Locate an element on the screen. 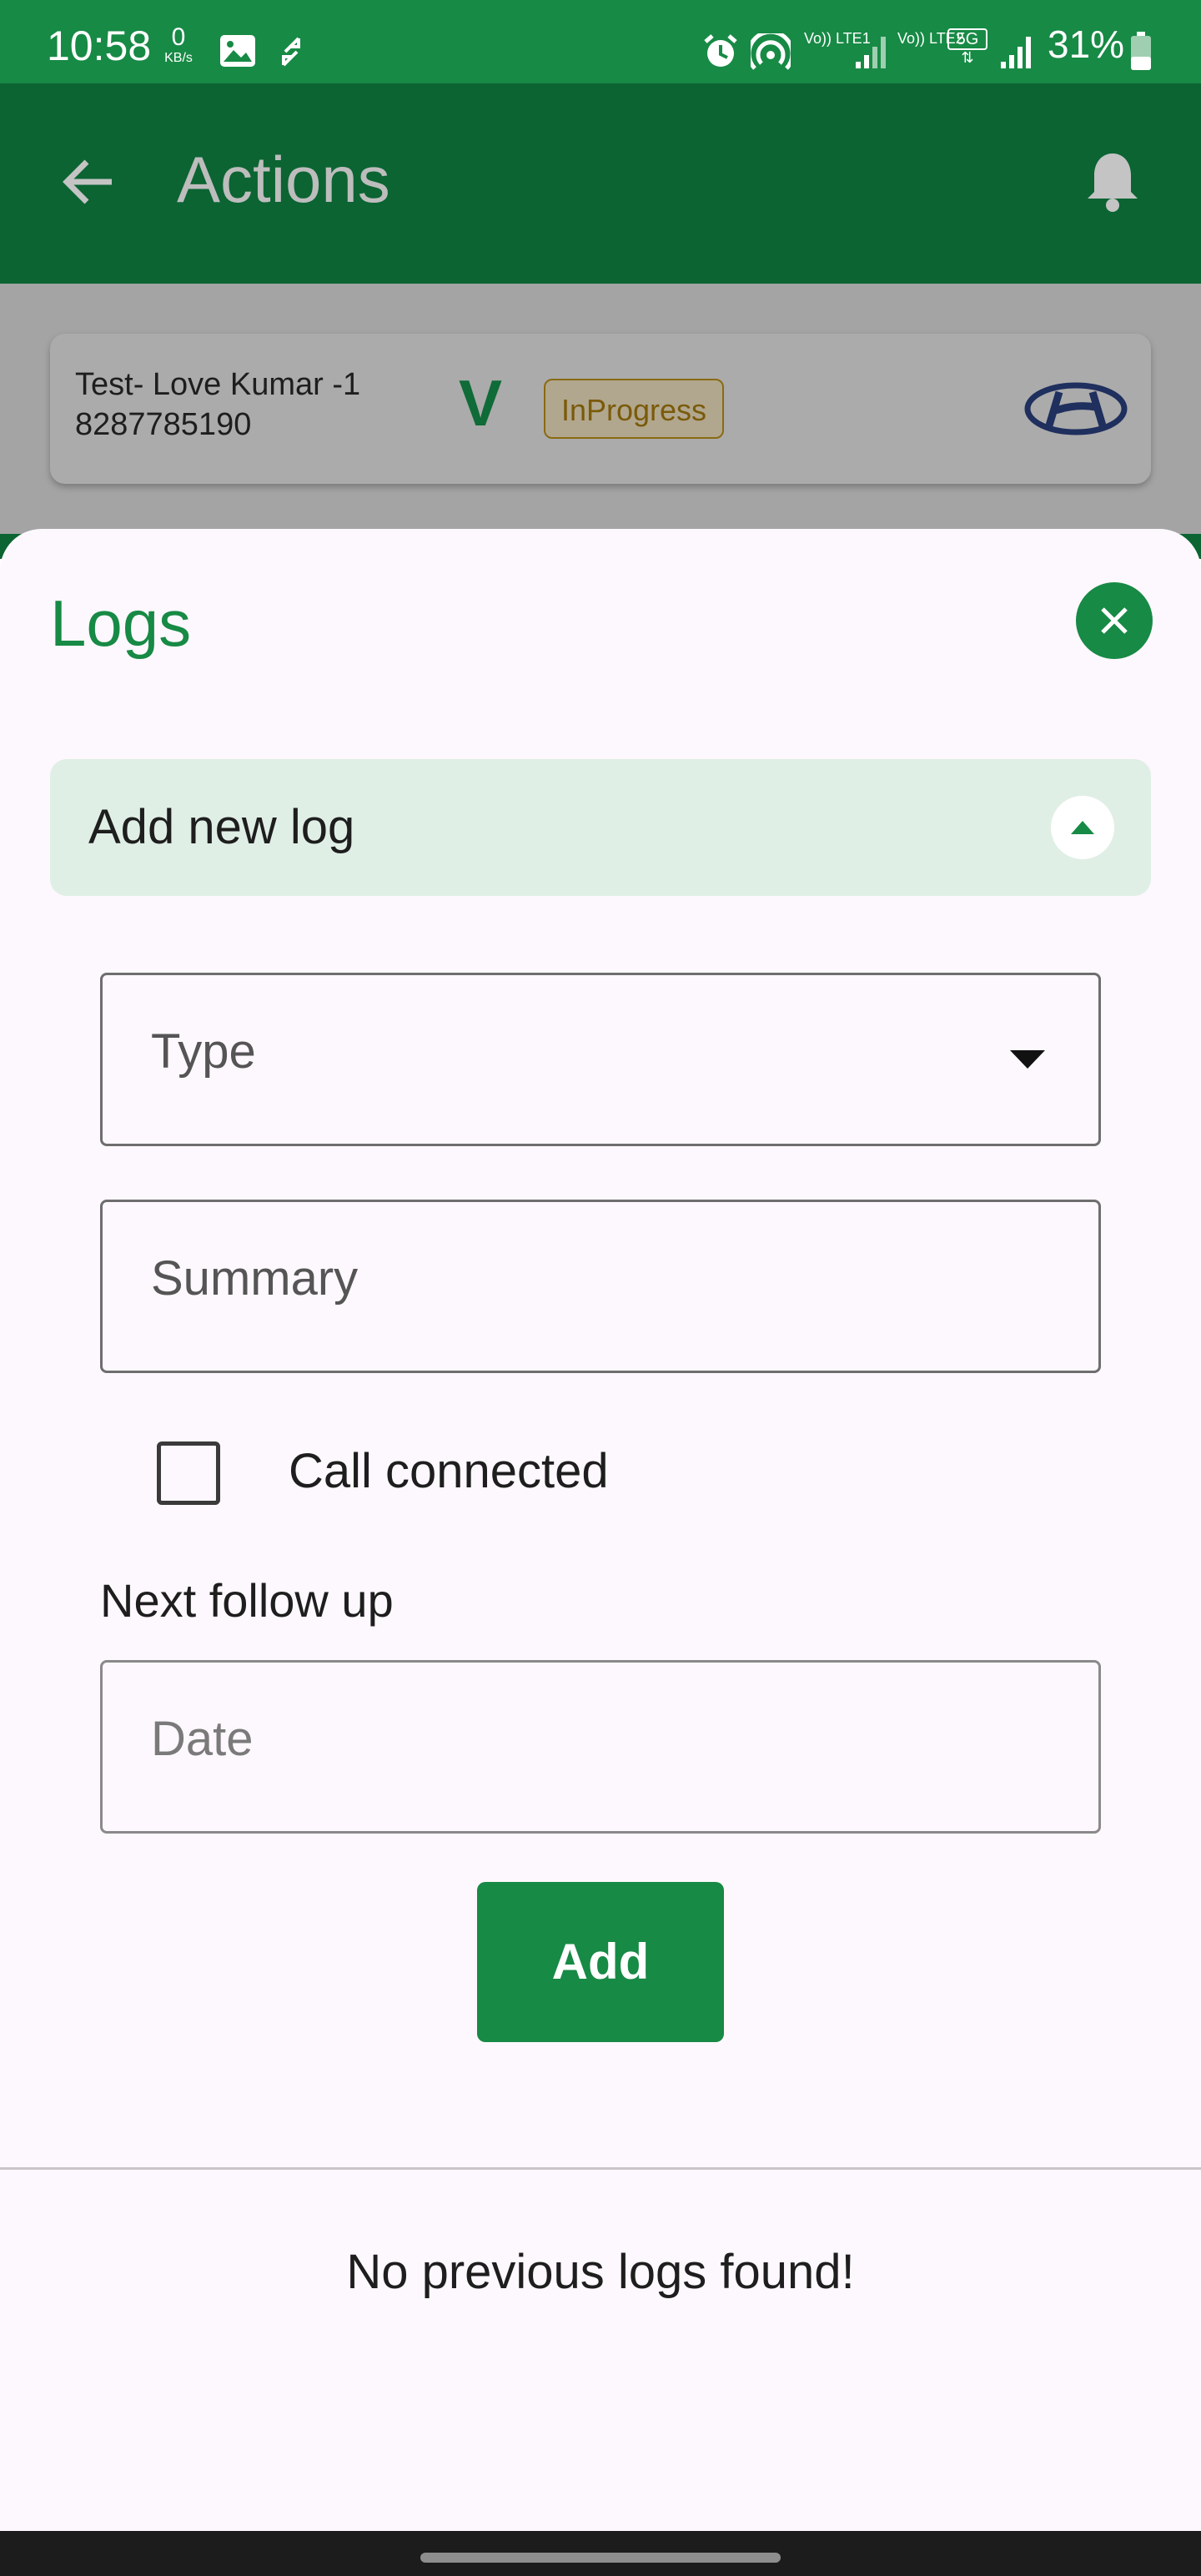  home-gesture-handle is located at coordinates (601, 2558).